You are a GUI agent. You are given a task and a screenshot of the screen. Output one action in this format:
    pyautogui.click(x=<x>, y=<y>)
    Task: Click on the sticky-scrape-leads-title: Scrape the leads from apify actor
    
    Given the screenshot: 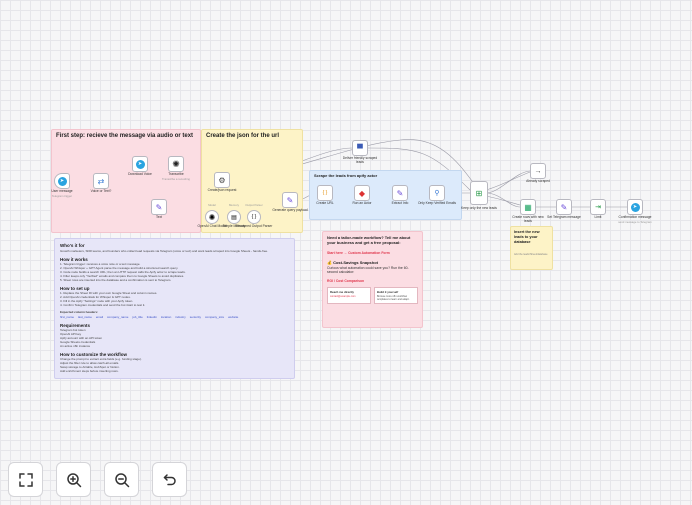 What is the action you would take?
    pyautogui.click(x=346, y=175)
    